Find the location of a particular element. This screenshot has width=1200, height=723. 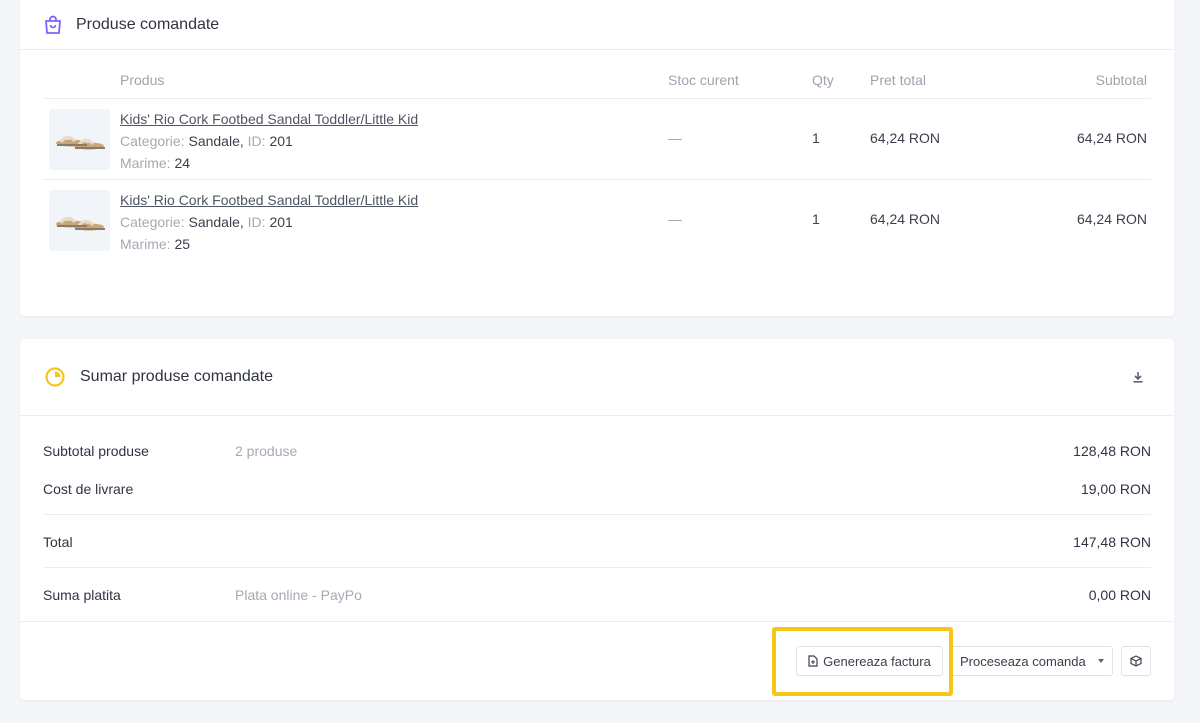

total-label: Total is located at coordinates (58, 542).